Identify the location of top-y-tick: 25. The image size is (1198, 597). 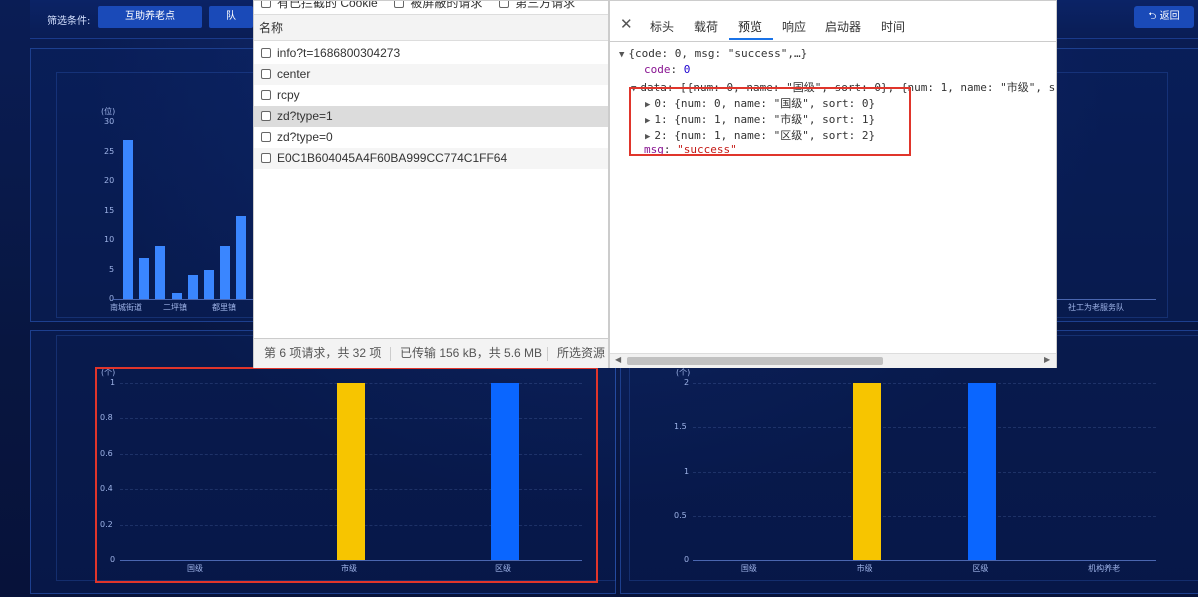
(109, 151).